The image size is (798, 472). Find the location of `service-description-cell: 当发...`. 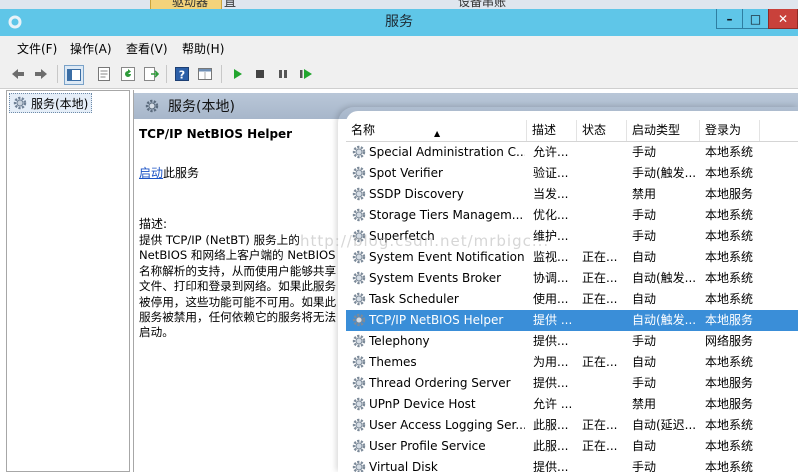

service-description-cell: 当发... is located at coordinates (551, 194).